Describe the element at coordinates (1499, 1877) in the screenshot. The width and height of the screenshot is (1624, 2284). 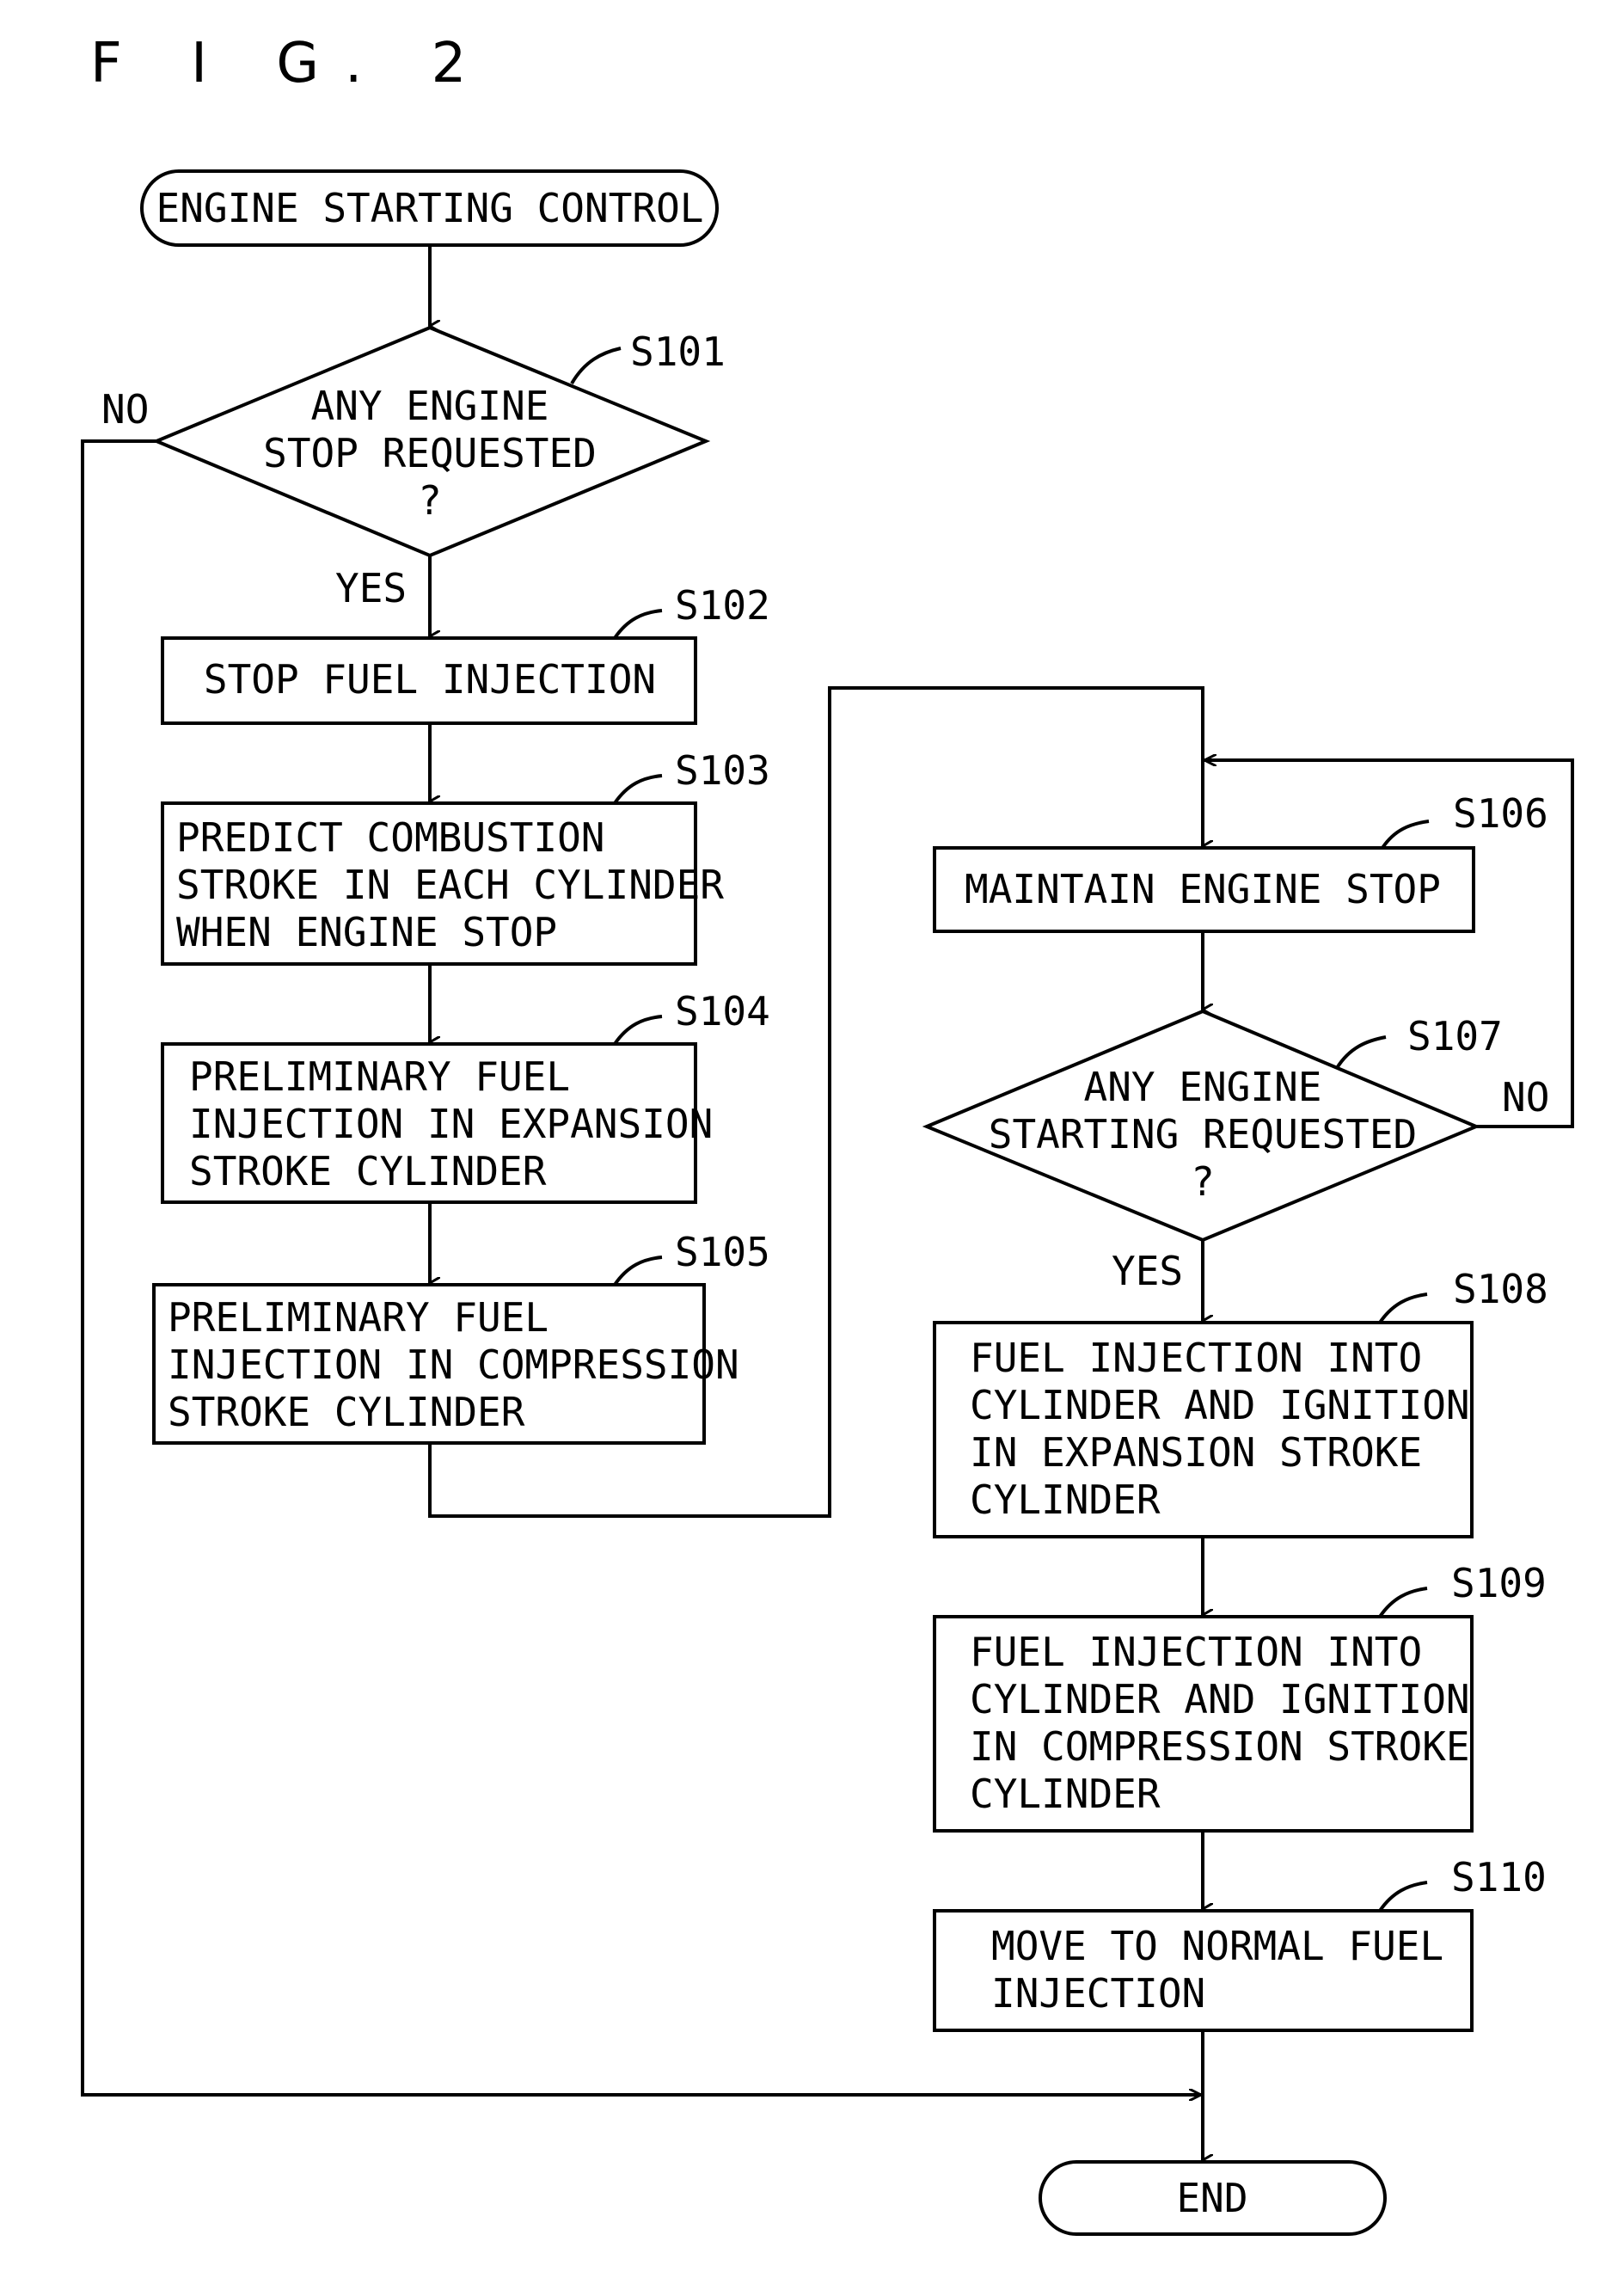
I see `s110-id: S110` at that location.